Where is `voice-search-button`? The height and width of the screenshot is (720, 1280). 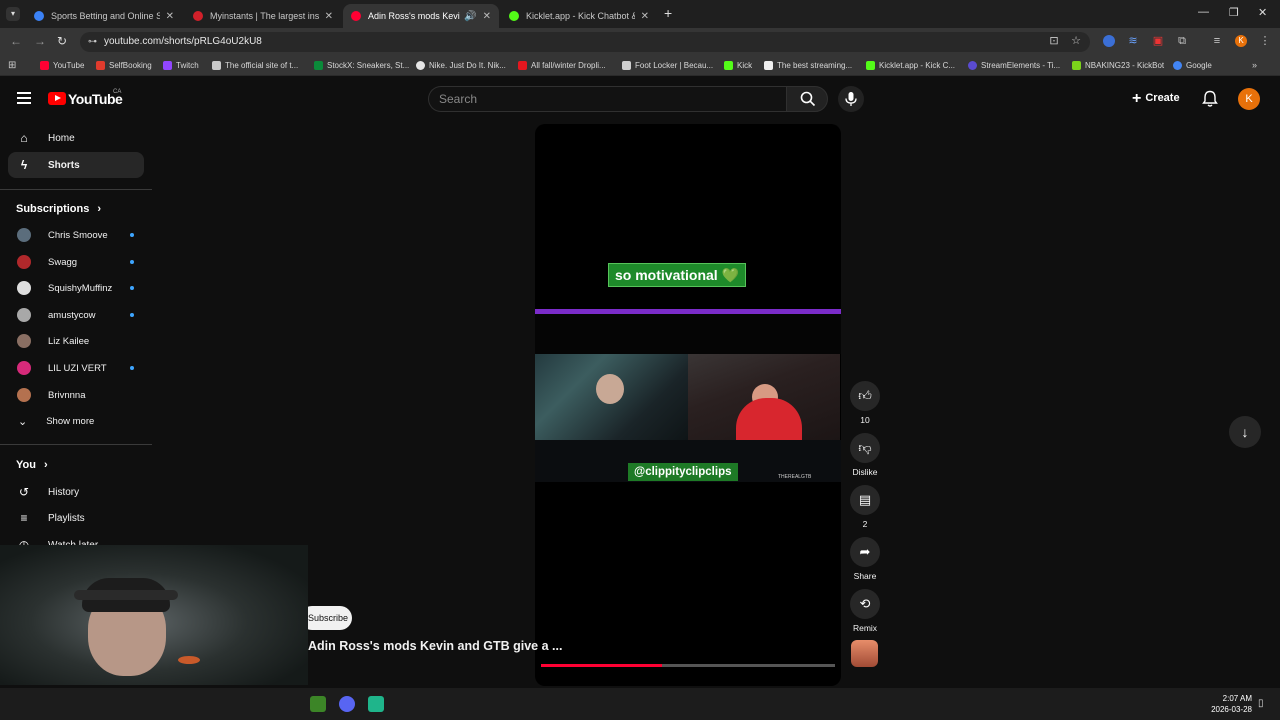 voice-search-button is located at coordinates (851, 99).